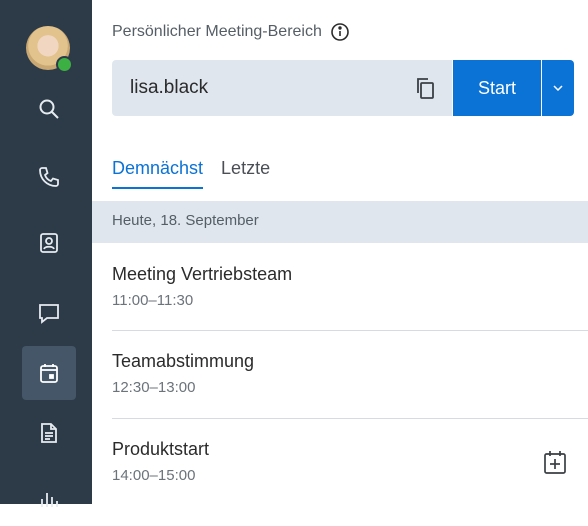 Image resolution: width=588 pixels, height=526 pixels. I want to click on calendar-add-icon, so click(555, 462).